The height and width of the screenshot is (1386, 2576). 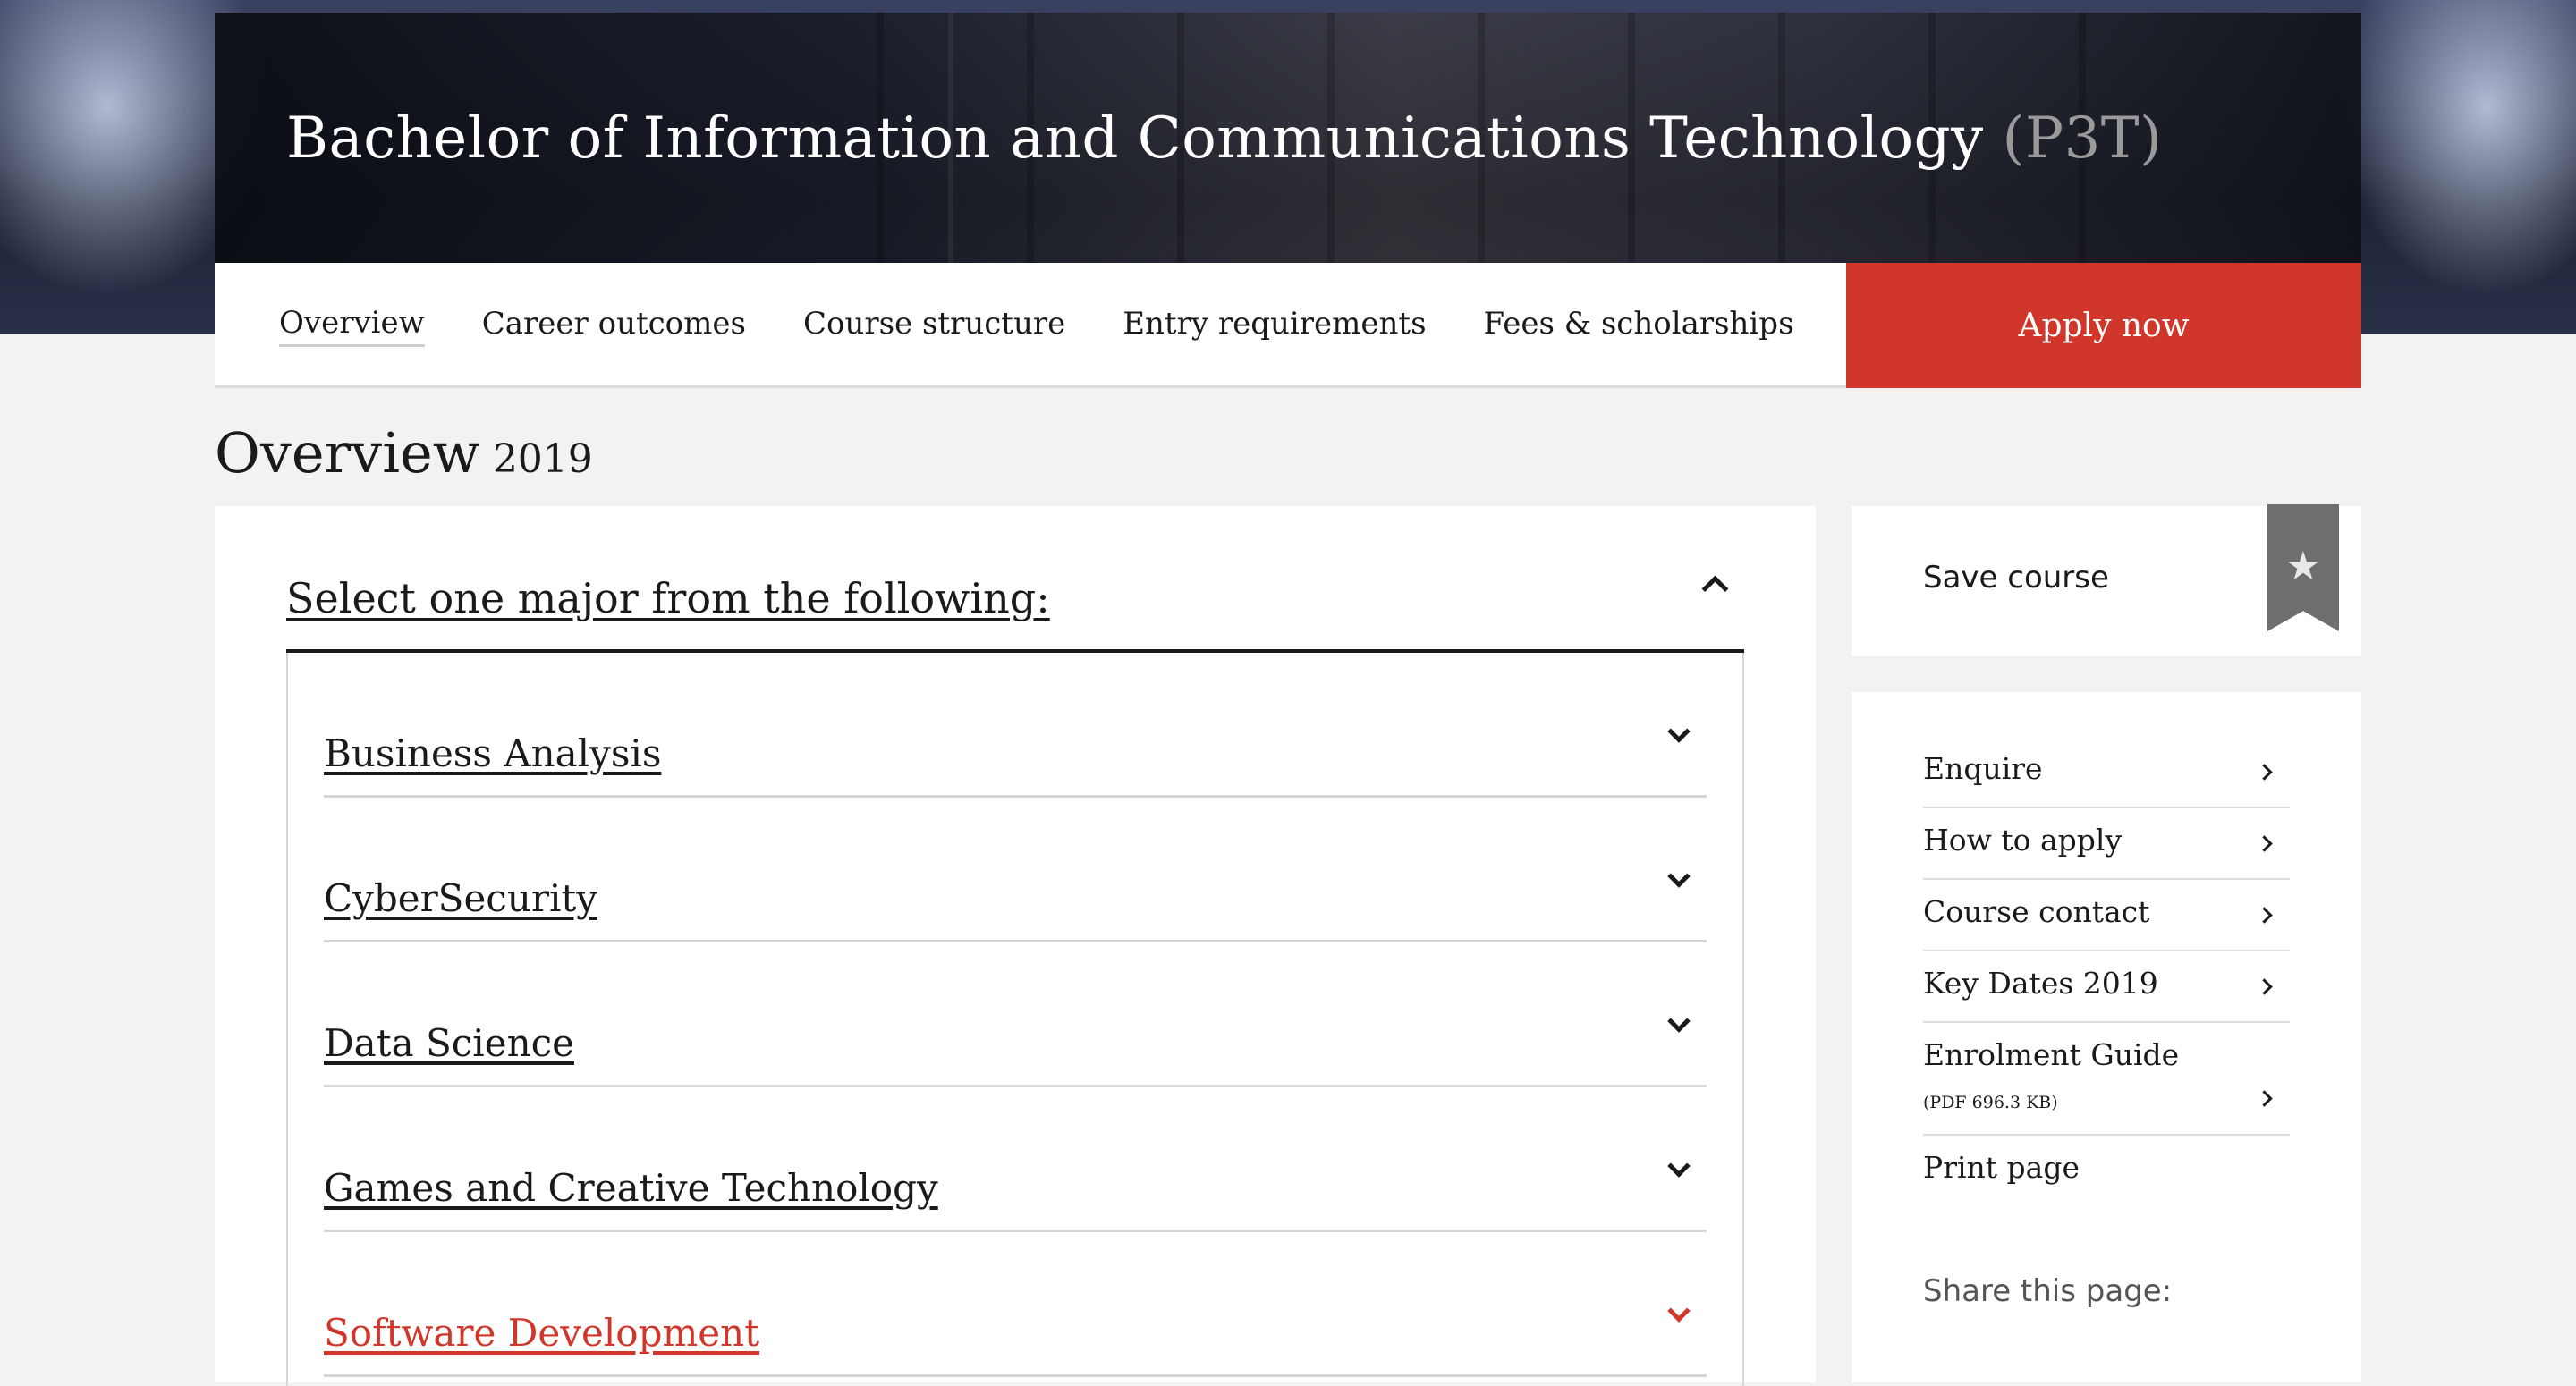 I want to click on major-item-business-analysis: Business Analysis, so click(x=1015, y=726).